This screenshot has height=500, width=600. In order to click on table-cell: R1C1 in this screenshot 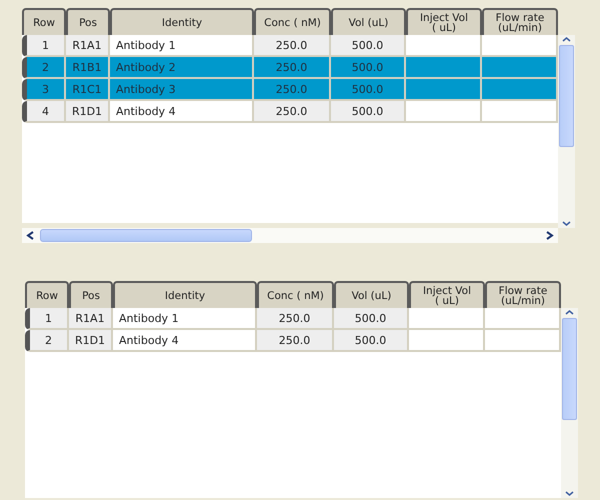, I will do `click(88, 90)`.